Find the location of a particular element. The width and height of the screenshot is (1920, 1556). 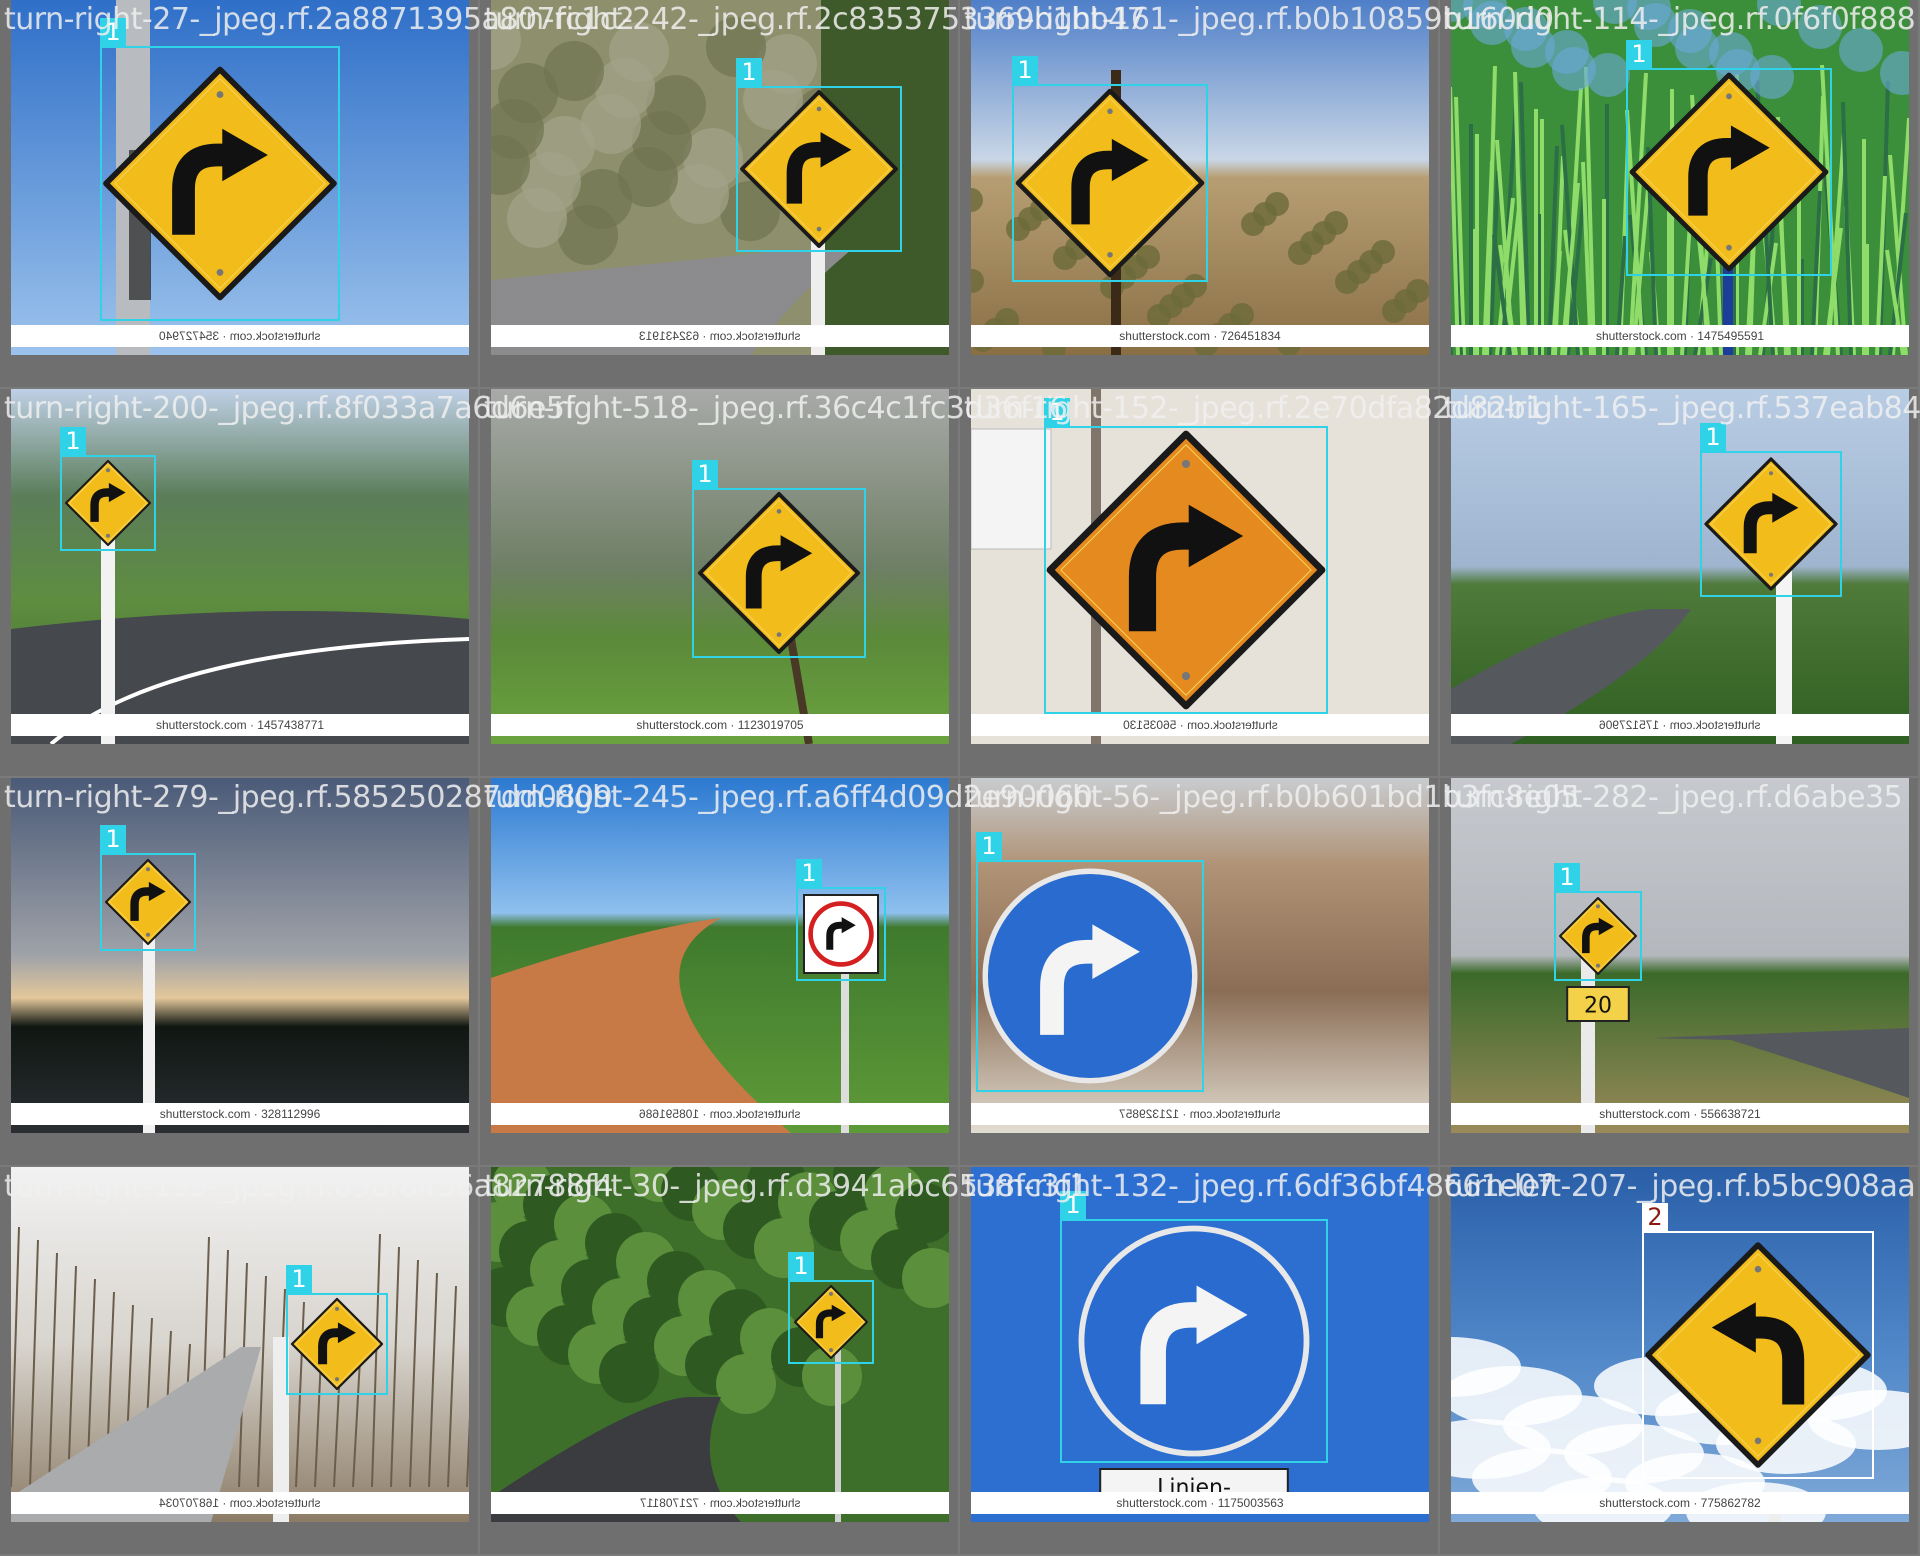

watermark-text: shutterstock.com · 632431913 is located at coordinates (720, 336).